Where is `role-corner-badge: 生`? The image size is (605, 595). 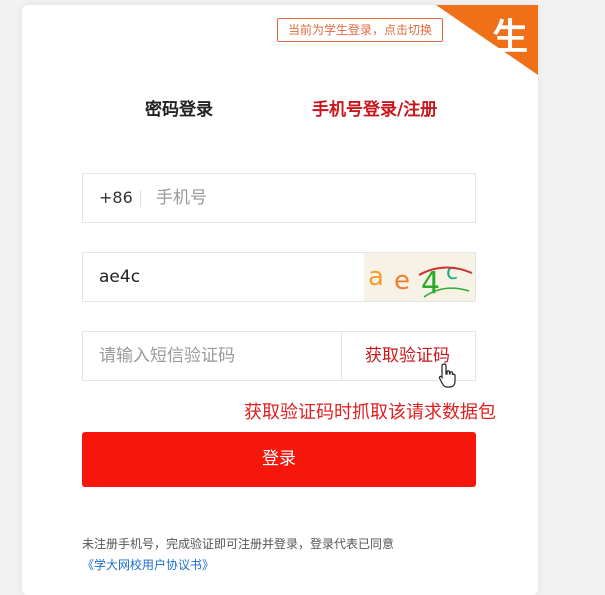
role-corner-badge: 生 is located at coordinates (487, 40).